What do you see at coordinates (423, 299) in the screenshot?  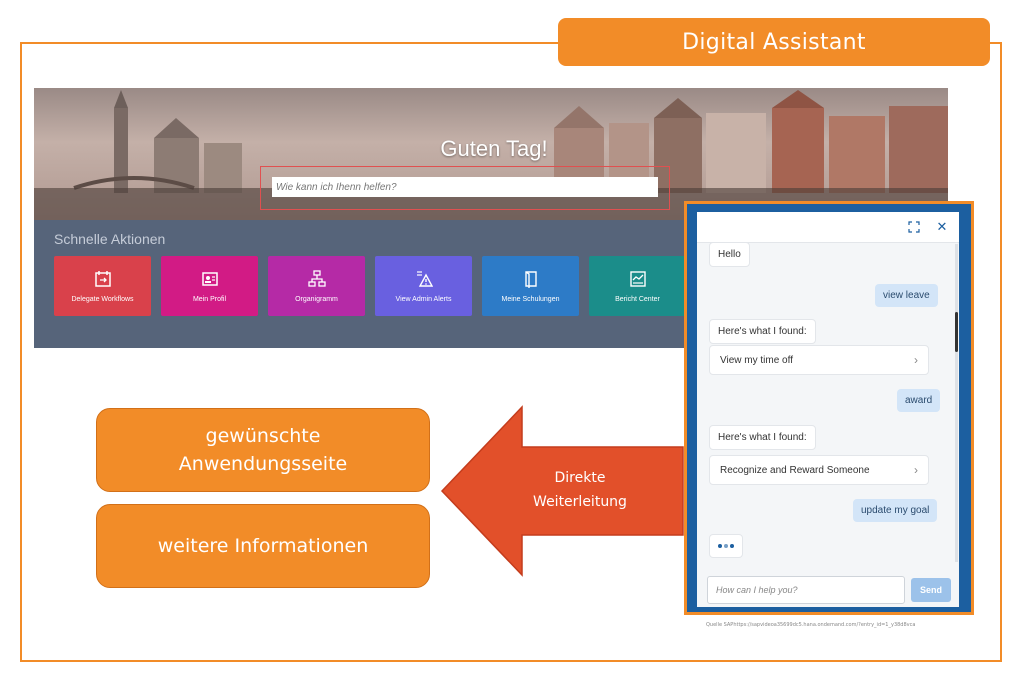 I see `tile-label: View Admin Alerts` at bounding box center [423, 299].